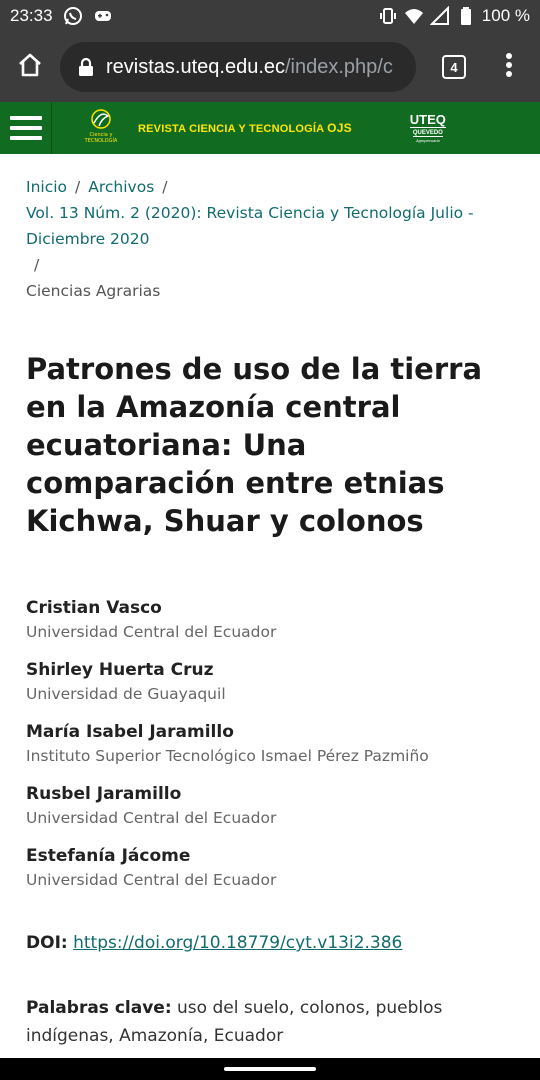 The image size is (540, 1080). I want to click on leaf-logo-icon, so click(101, 119).